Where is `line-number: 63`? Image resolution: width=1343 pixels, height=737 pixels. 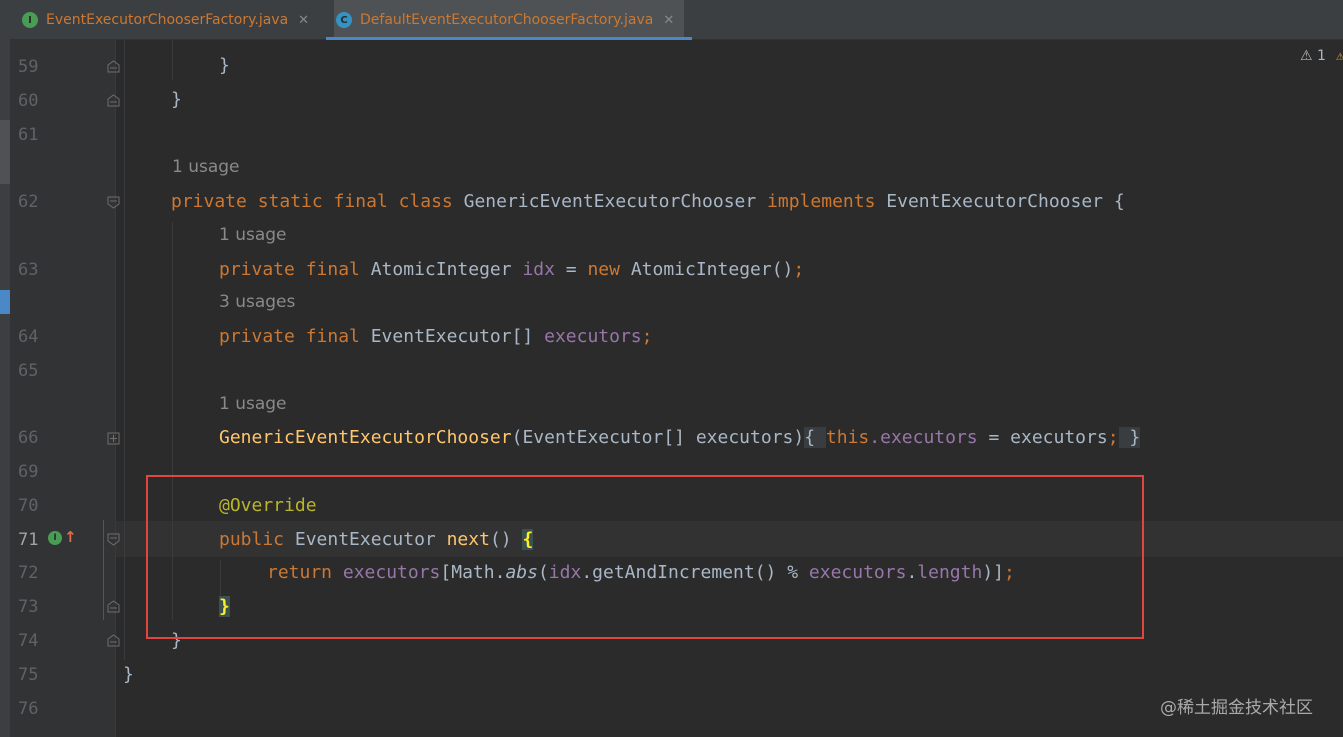
line-number: 63 is located at coordinates (28, 270).